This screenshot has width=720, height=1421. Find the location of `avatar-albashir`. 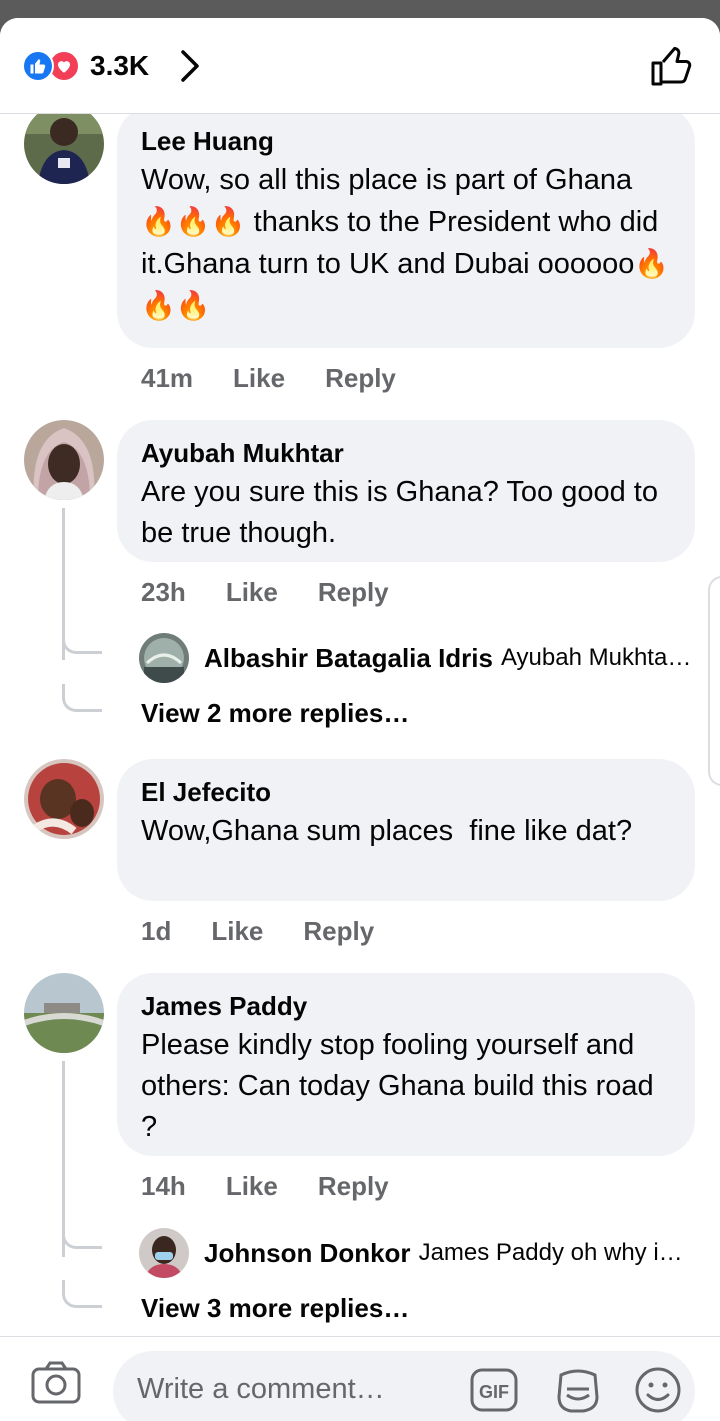

avatar-albashir is located at coordinates (164, 658).